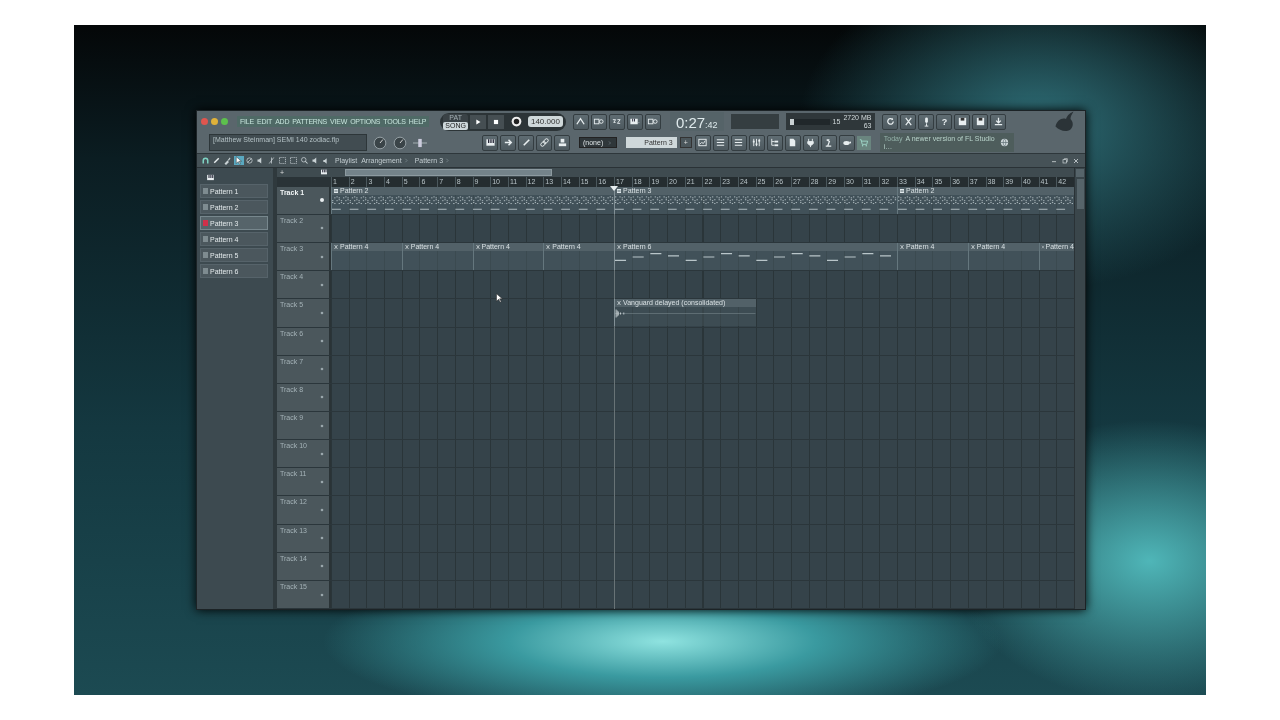 The height and width of the screenshot is (720, 1280). Describe the element at coordinates (962, 121) in the screenshot. I see `save-button` at that location.